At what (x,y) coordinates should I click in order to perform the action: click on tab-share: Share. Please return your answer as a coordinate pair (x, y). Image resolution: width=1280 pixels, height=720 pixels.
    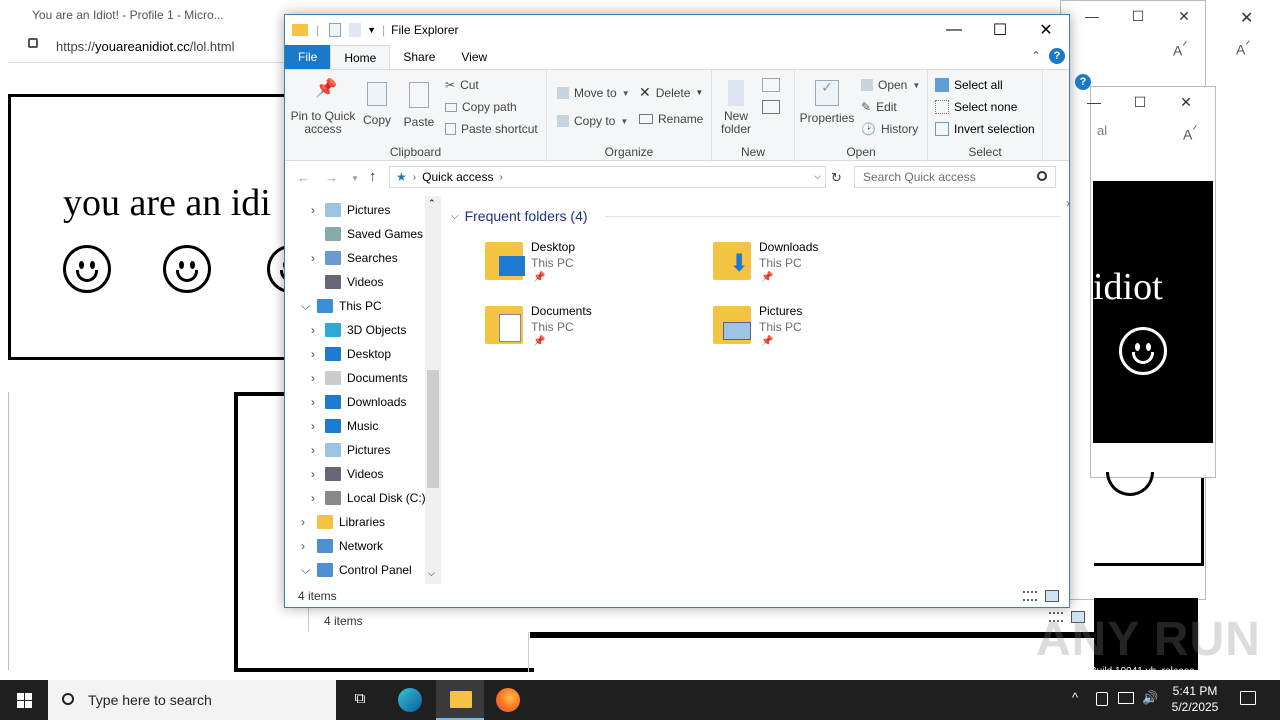
    Looking at the image, I should click on (419, 57).